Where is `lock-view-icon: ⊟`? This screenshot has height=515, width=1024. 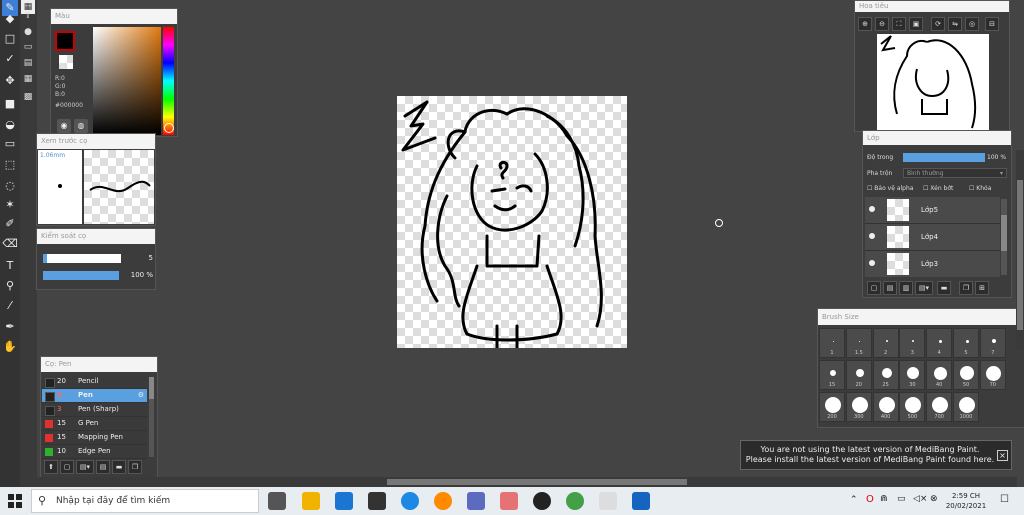 lock-view-icon: ⊟ is located at coordinates (992, 24).